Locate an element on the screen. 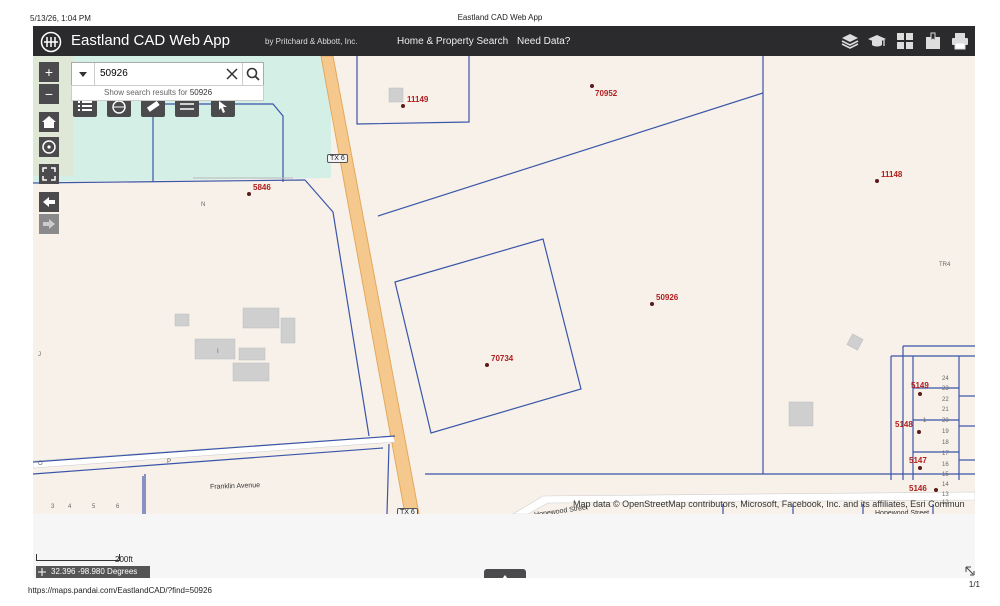 The height and width of the screenshot is (606, 1000). locate-icon is located at coordinates (49, 147).